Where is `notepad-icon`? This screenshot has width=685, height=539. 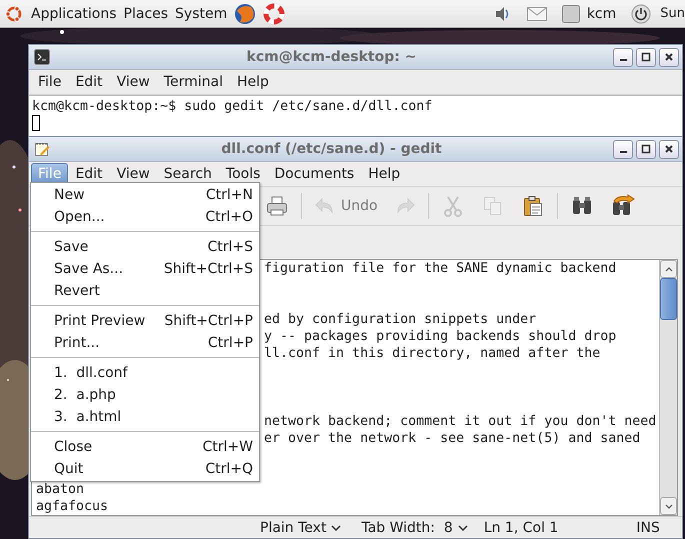
notepad-icon is located at coordinates (42, 149).